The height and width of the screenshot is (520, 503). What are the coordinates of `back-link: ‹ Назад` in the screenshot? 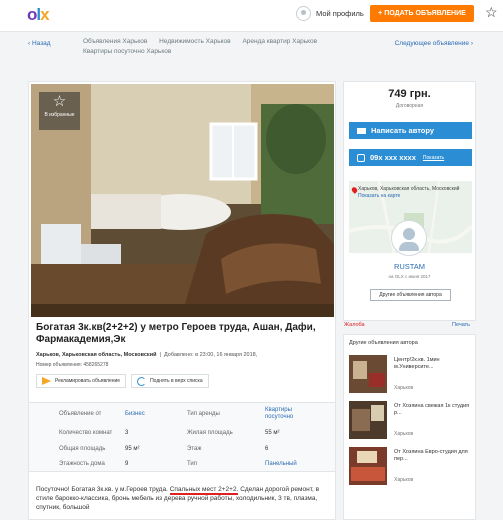 It's located at (39, 43).